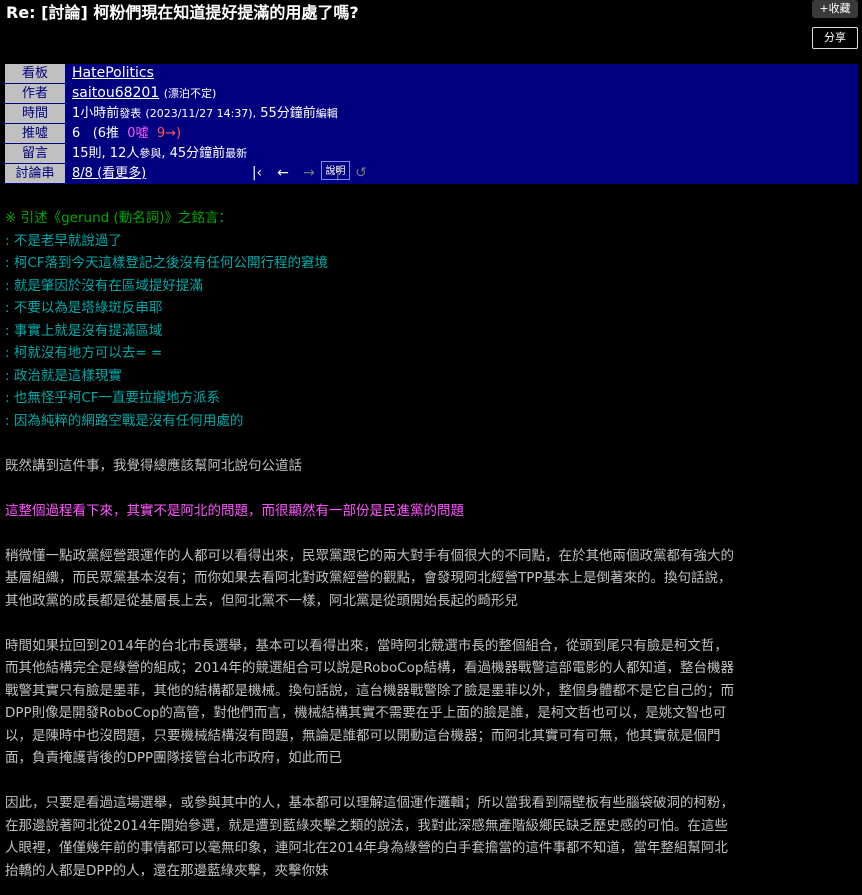 Image resolution: width=862 pixels, height=895 pixels. Describe the element at coordinates (35, 173) in the screenshot. I see `label-thread: 討論串` at that location.